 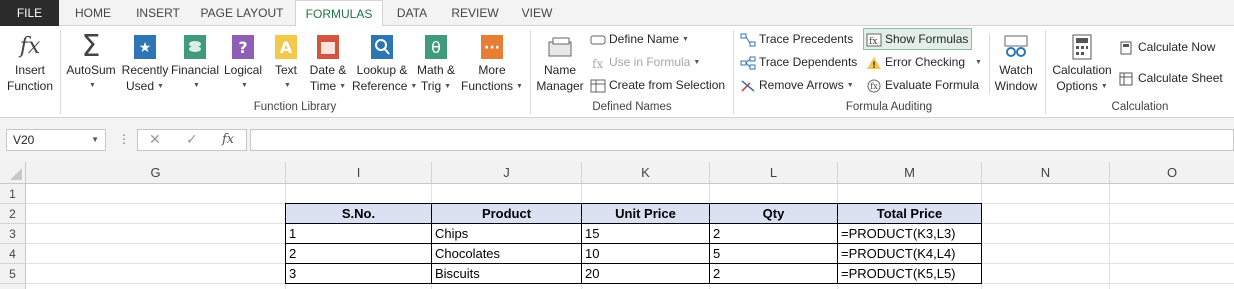 I want to click on tab-insert: INSERT, so click(x=158, y=13).